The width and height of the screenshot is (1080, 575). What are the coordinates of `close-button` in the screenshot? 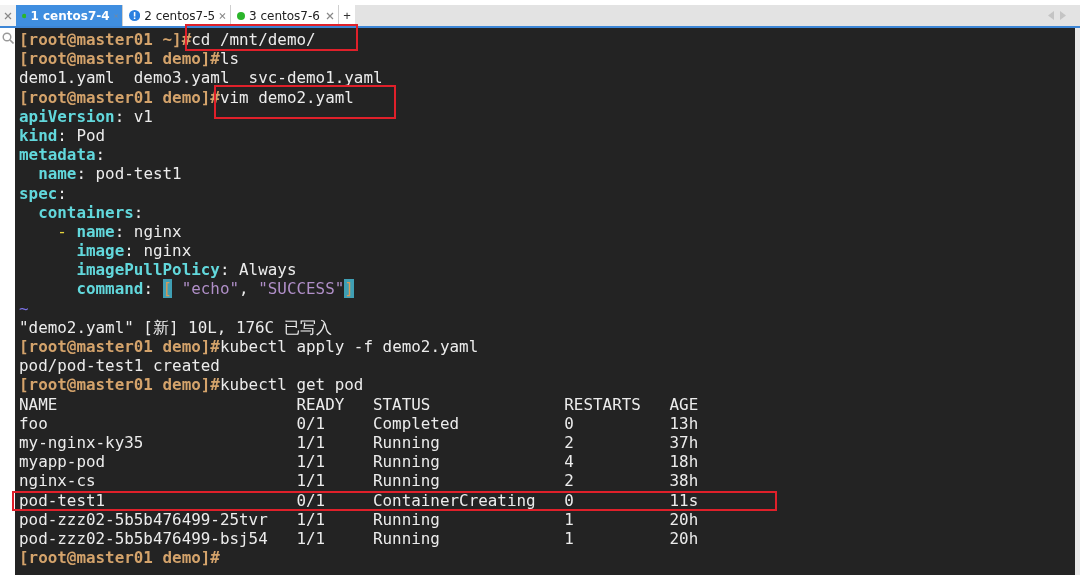 It's located at (8, 15).